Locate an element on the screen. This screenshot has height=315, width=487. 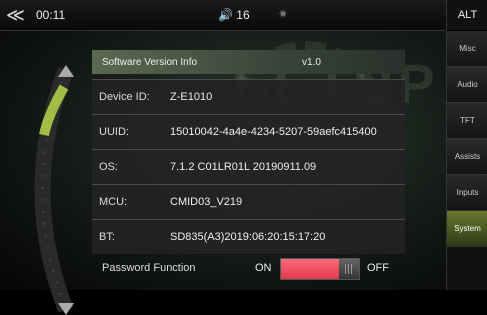
section-title: Software Version Info is located at coordinates (150, 62).